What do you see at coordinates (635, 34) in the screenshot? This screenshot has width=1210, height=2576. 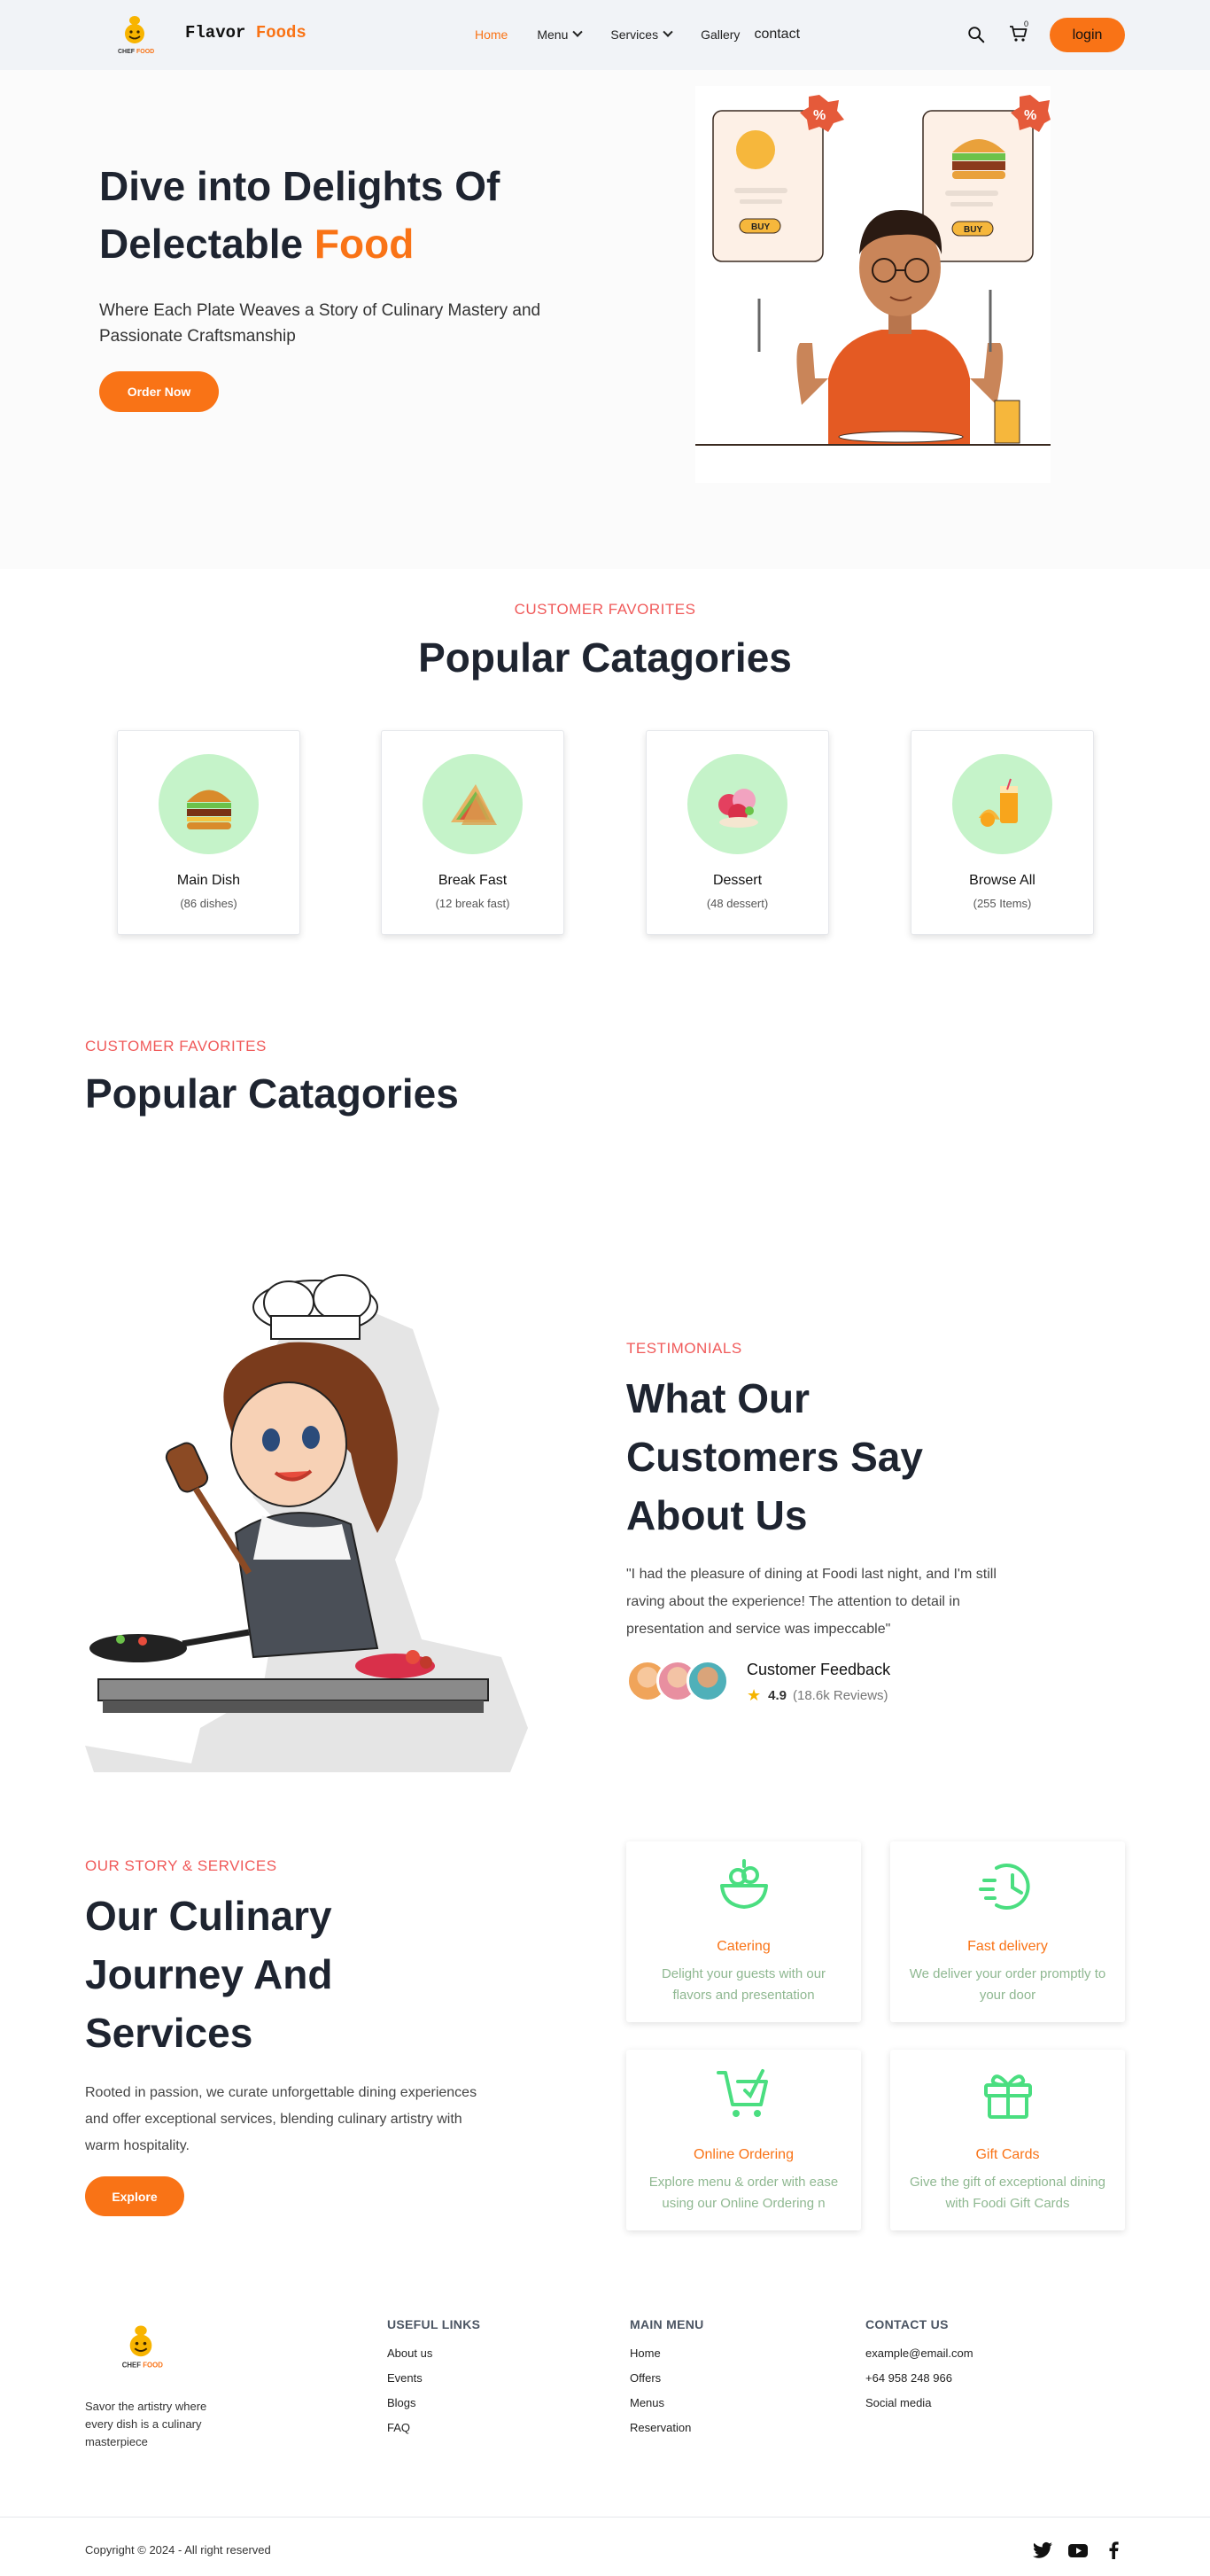 I see `nav-services-label: Services` at bounding box center [635, 34].